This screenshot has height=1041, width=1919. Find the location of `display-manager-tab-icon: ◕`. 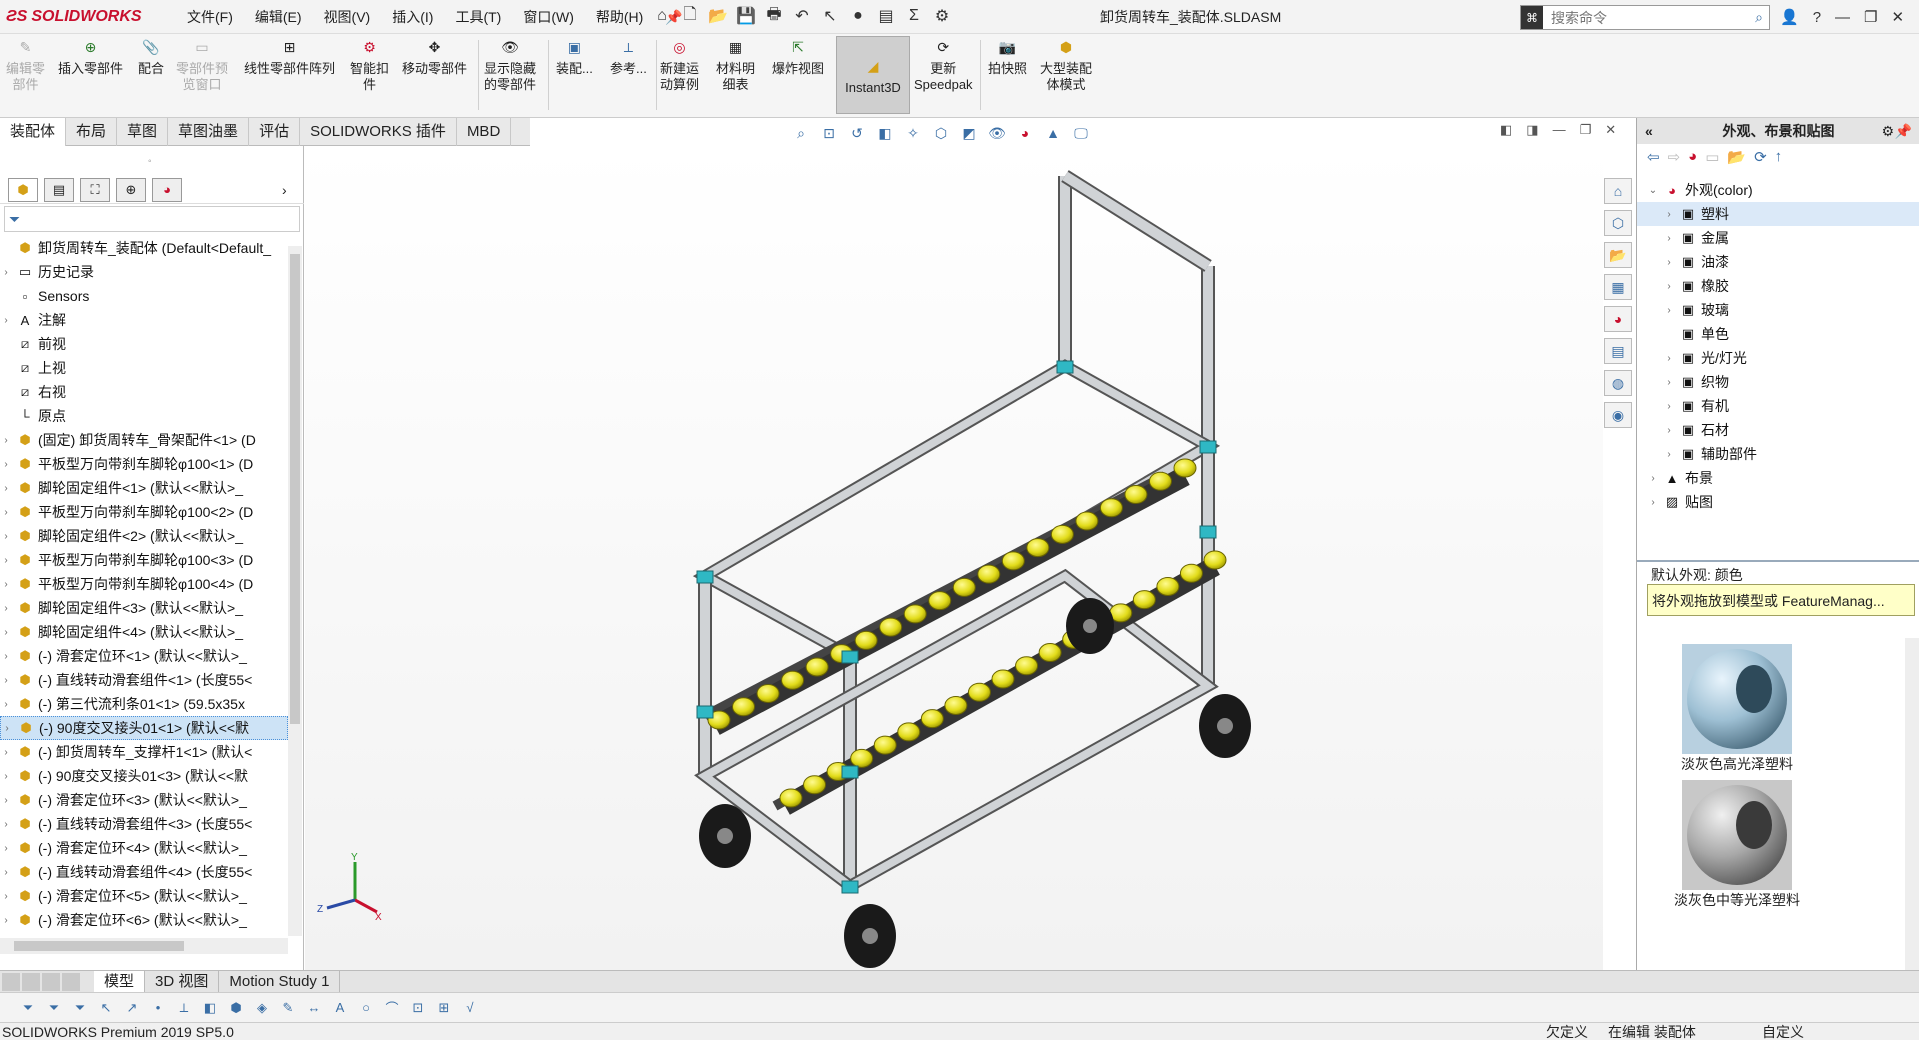

display-manager-tab-icon: ◕ is located at coordinates (167, 189).